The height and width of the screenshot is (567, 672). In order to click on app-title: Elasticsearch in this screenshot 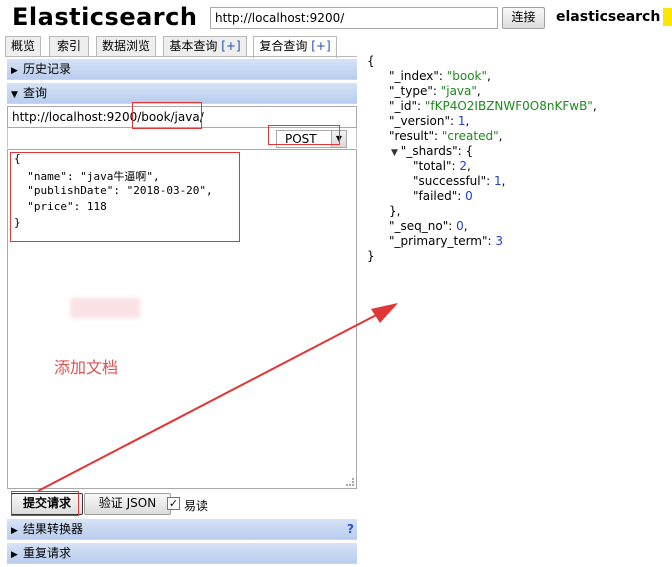, I will do `click(105, 17)`.